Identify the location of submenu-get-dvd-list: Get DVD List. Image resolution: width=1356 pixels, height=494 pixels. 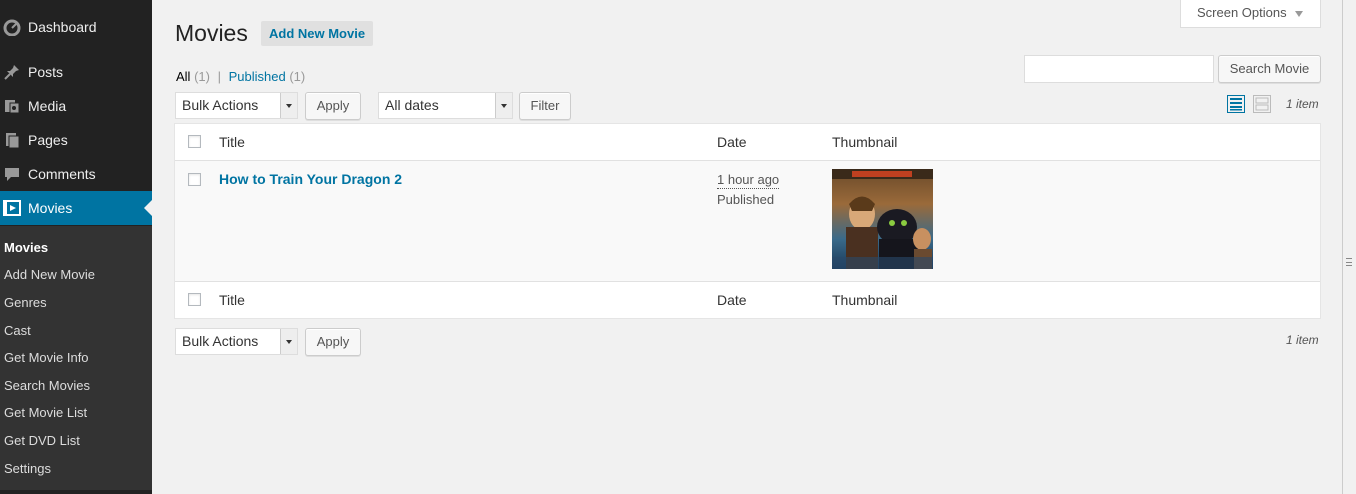
(42, 440).